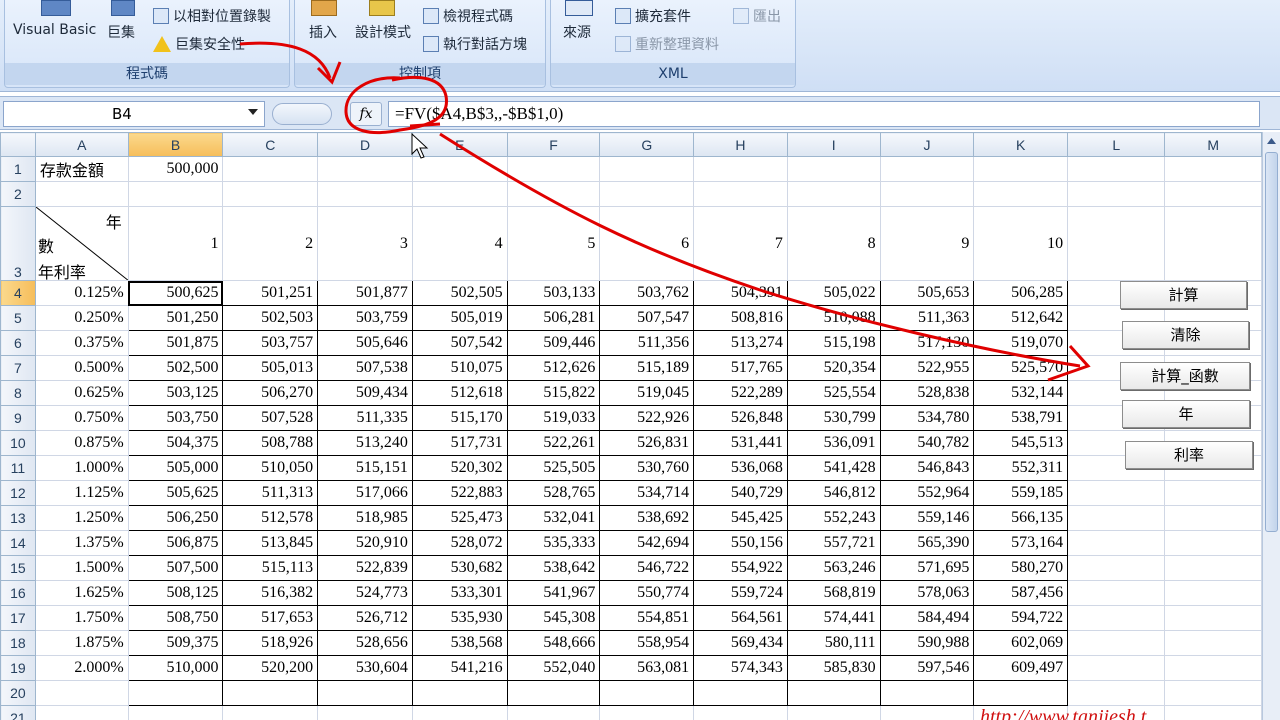  What do you see at coordinates (1271, 426) in the screenshot?
I see `vertical-scrollbar` at bounding box center [1271, 426].